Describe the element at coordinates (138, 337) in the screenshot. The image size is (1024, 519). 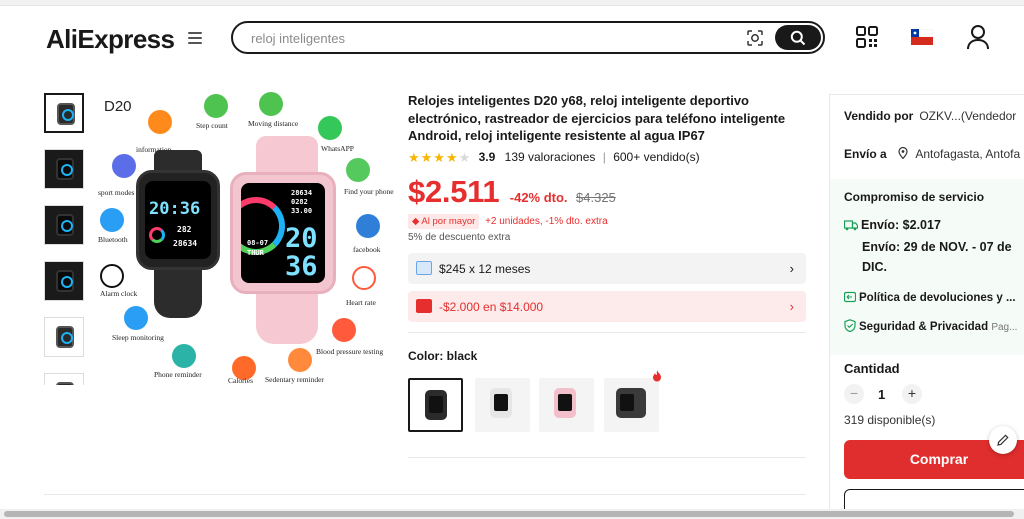
I see `feature-label: Sleep monitoring` at that location.